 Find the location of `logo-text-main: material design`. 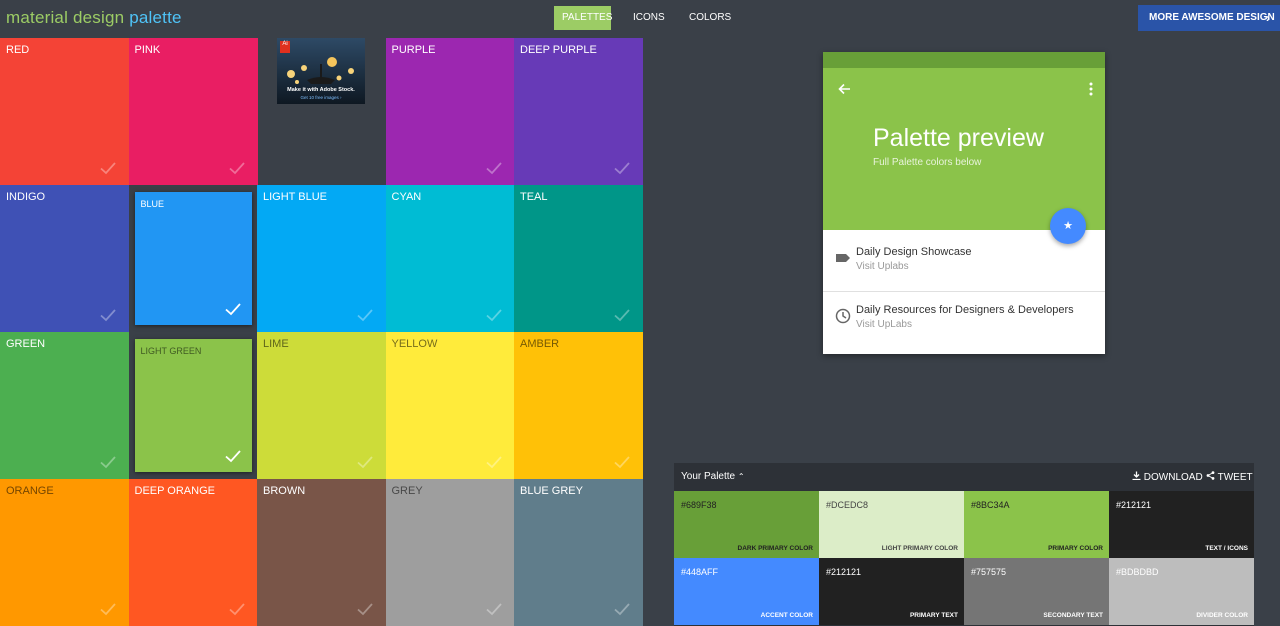

logo-text-main: material design is located at coordinates (65, 17).